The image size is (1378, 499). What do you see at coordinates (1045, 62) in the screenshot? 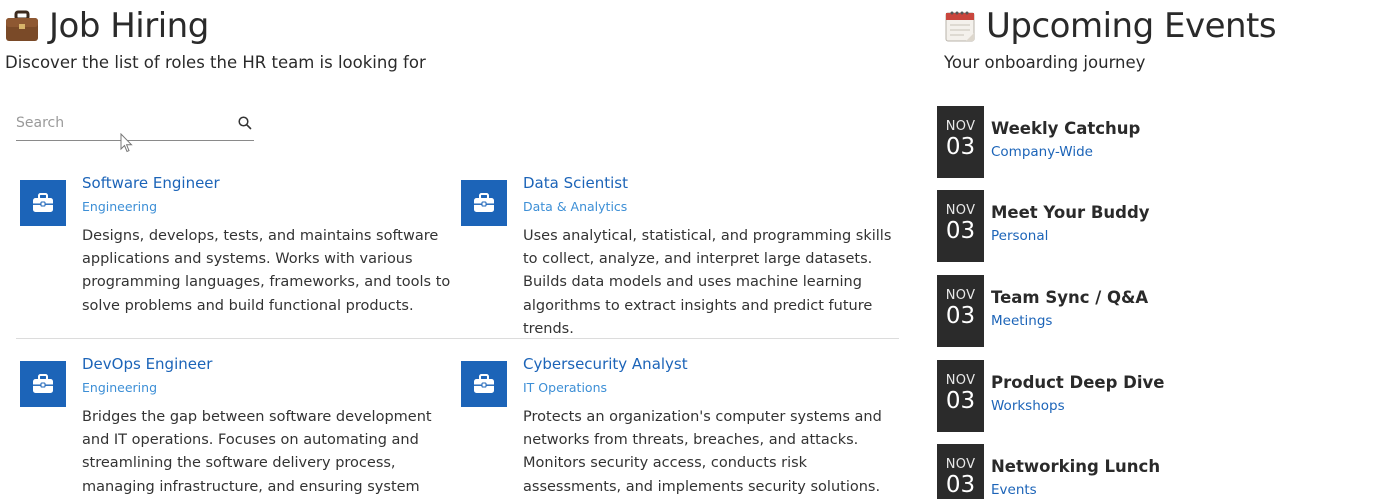
I see `events-subtitle: Your onboarding journey` at bounding box center [1045, 62].